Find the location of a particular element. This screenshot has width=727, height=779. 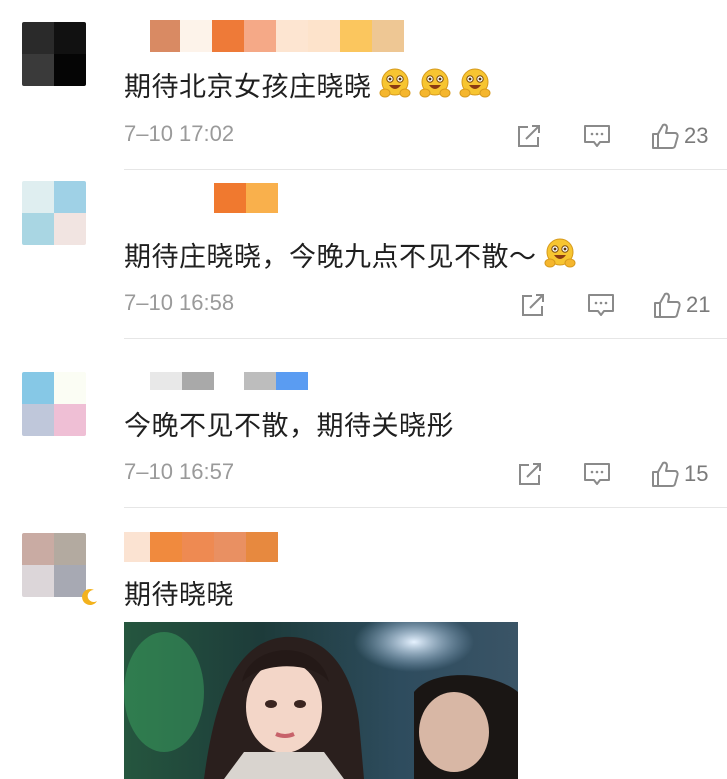

comment-text: 期待晓晓 is located at coordinates (179, 595).